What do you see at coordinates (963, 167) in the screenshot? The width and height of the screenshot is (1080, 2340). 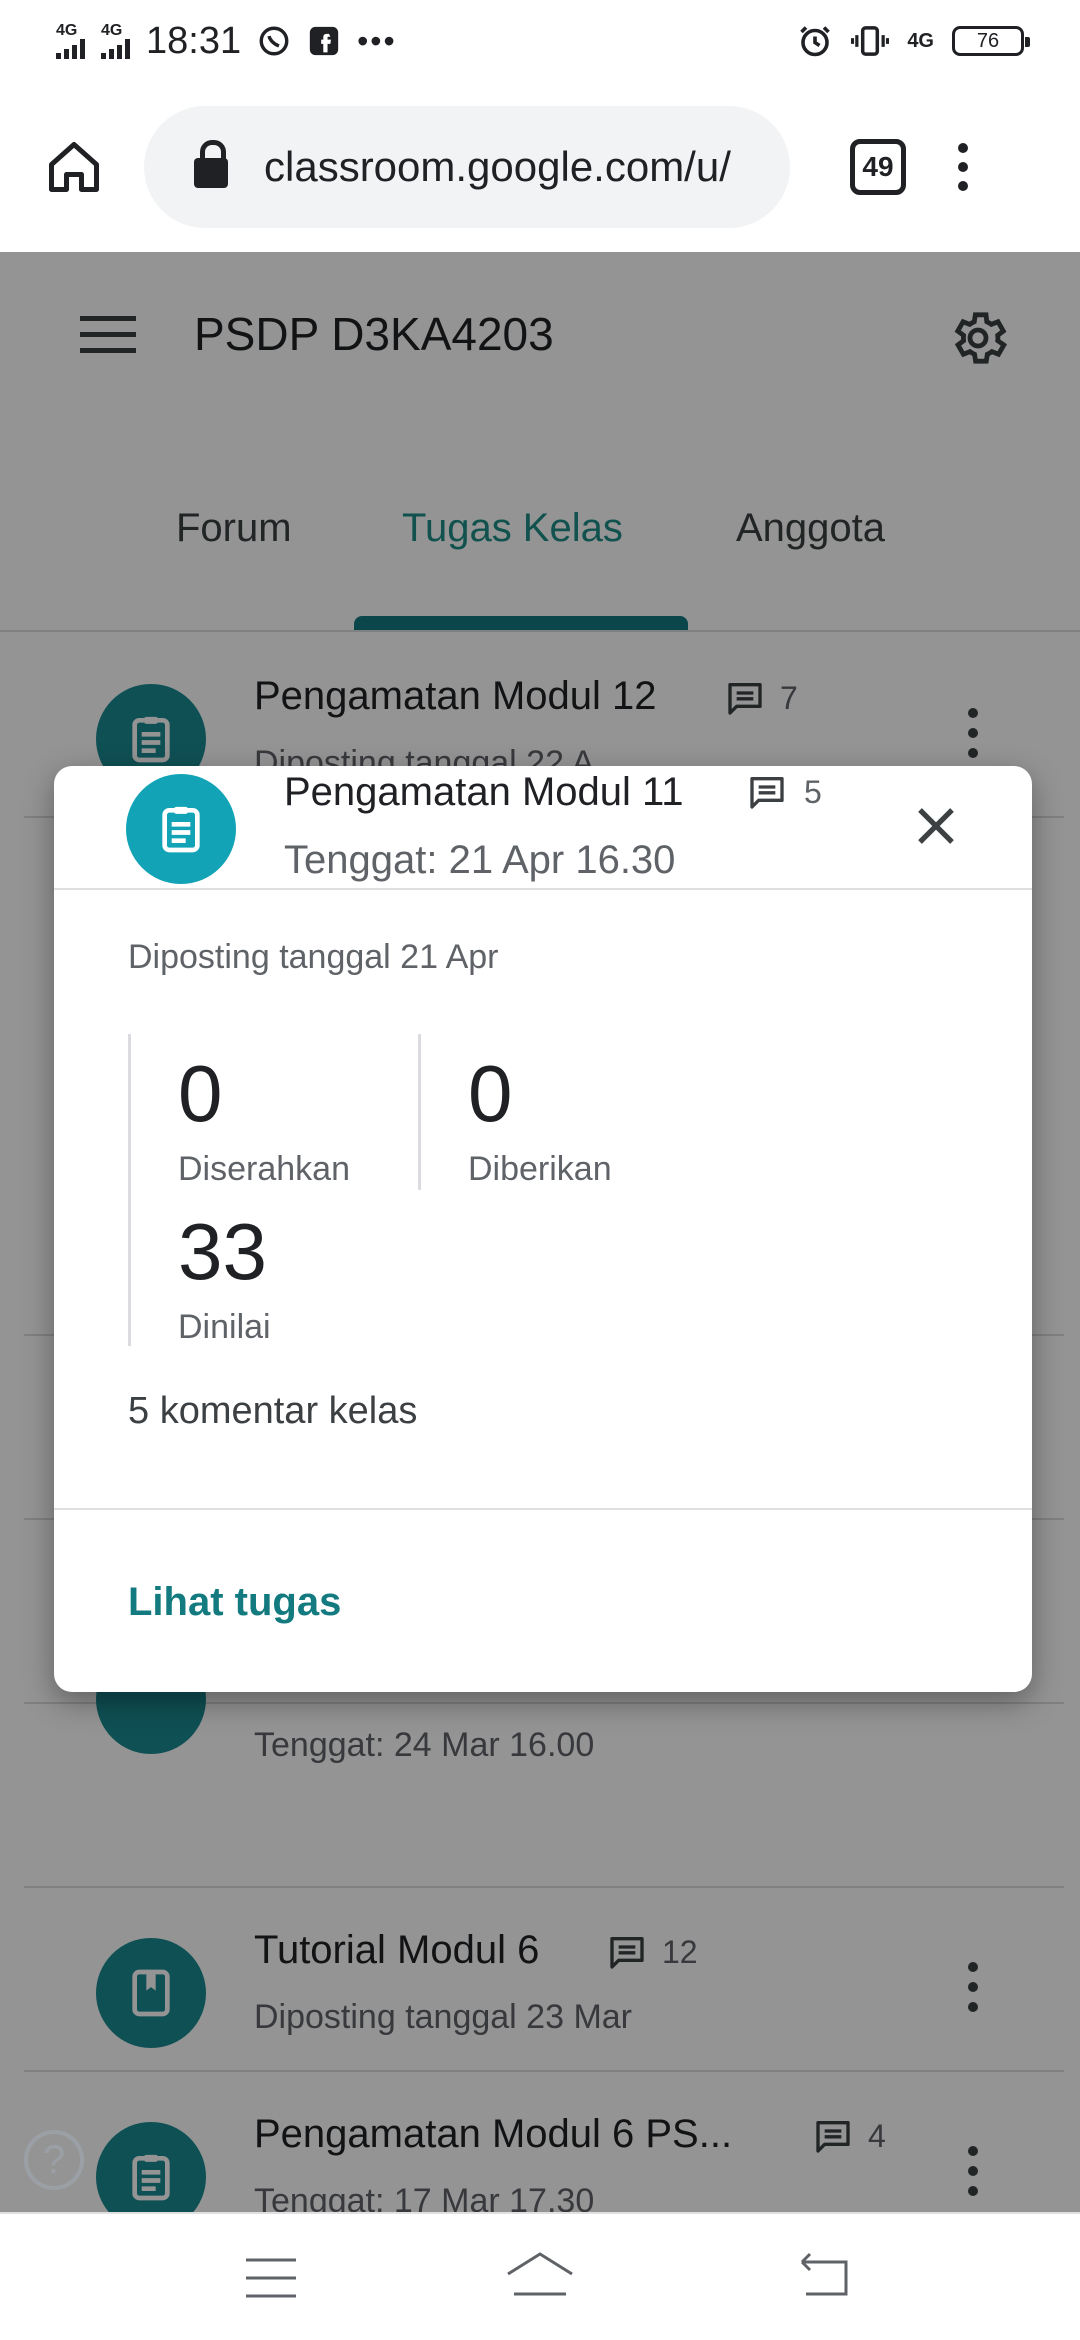 I see `browser-menu-button` at bounding box center [963, 167].